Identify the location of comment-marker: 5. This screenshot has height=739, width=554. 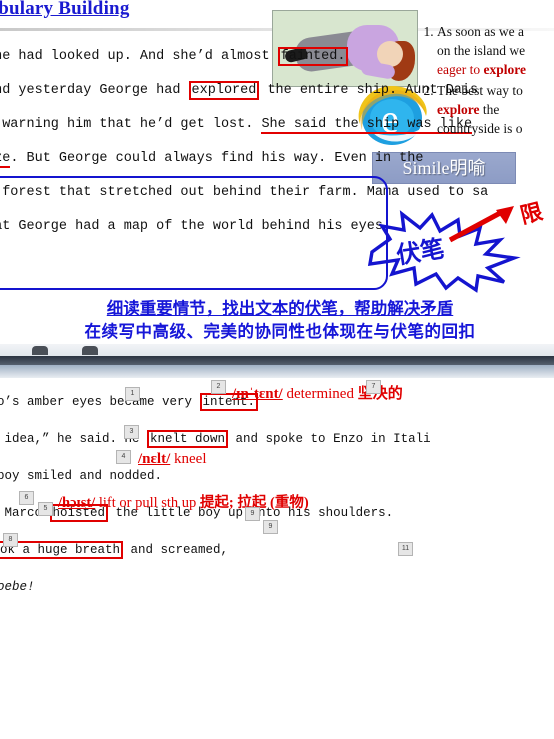
(45, 509).